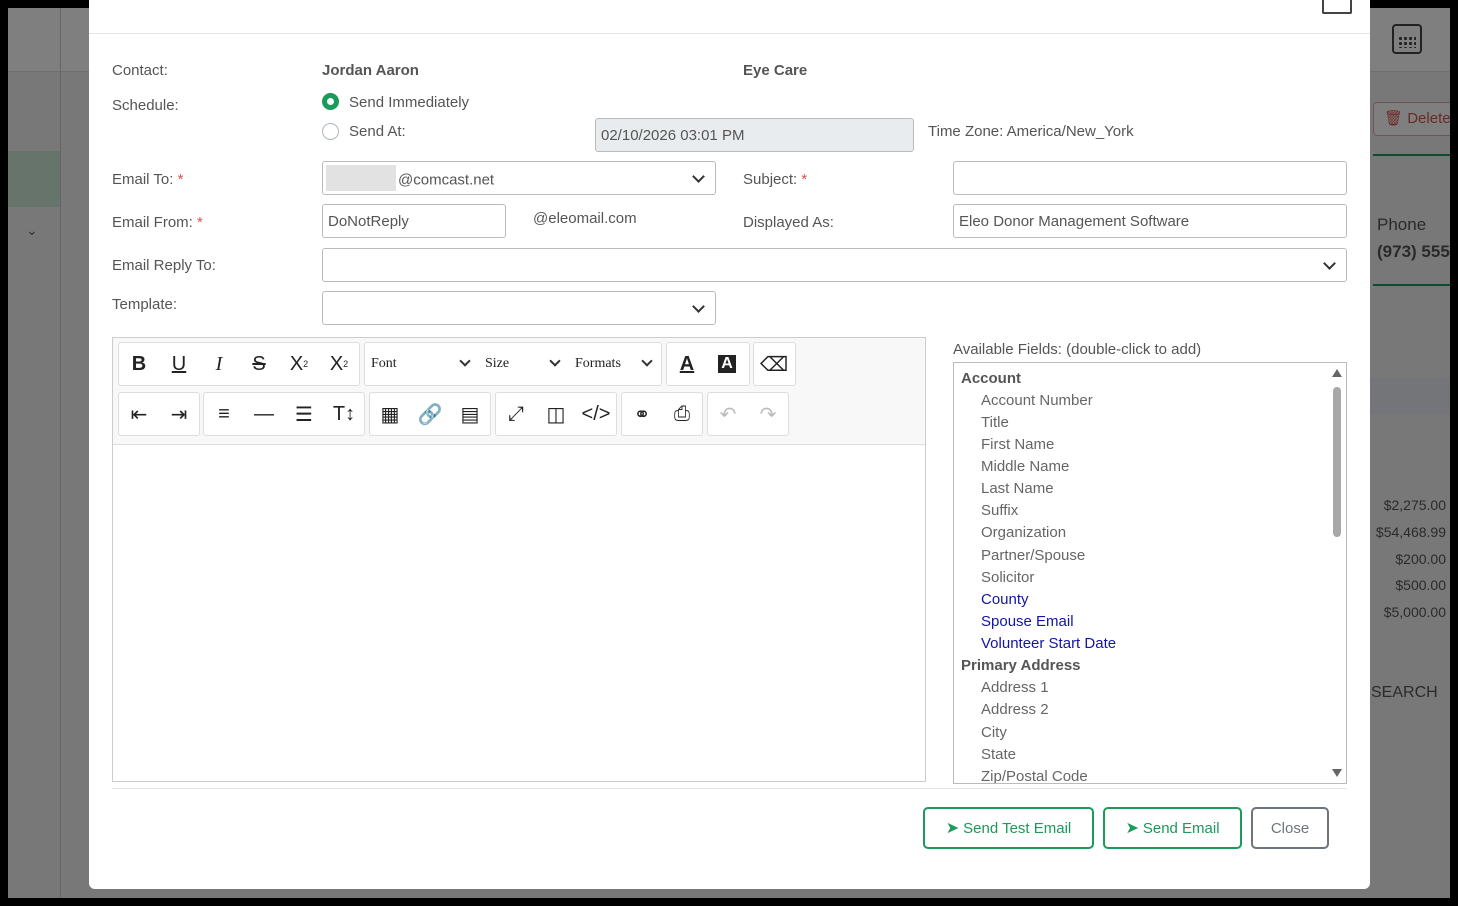 This screenshot has height=906, width=1458. What do you see at coordinates (524, 364) in the screenshot?
I see `size-select: Size` at bounding box center [524, 364].